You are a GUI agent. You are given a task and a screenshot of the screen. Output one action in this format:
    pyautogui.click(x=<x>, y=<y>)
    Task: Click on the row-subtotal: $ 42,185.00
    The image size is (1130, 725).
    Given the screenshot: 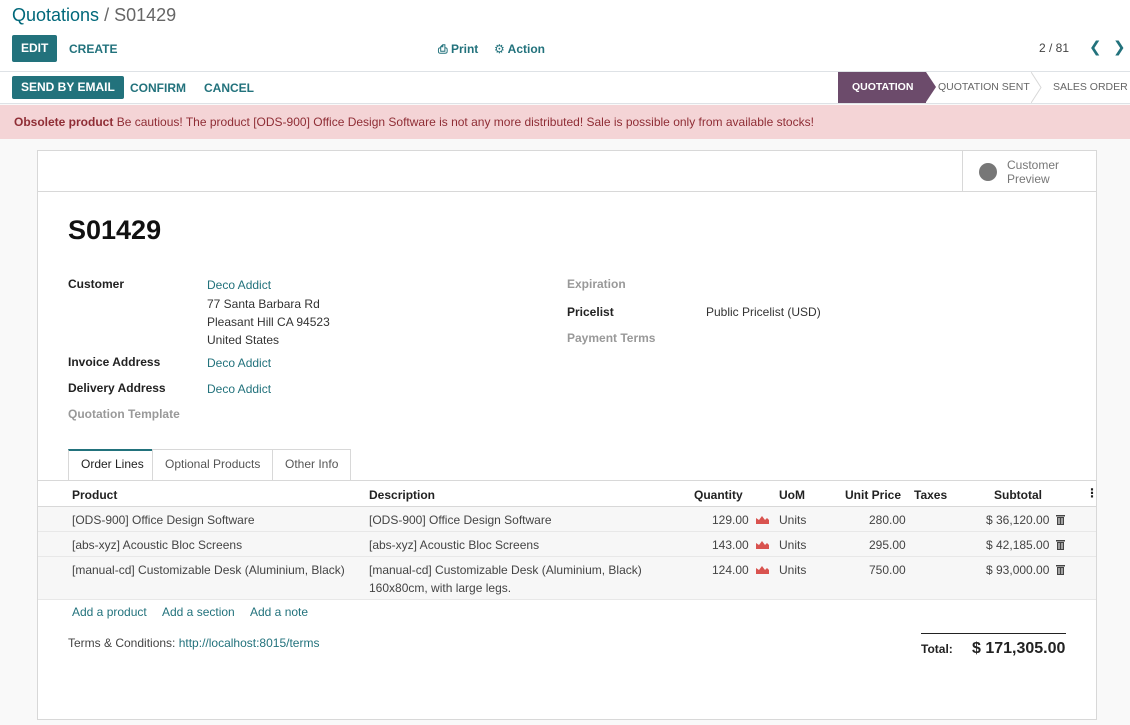 What is the action you would take?
    pyautogui.click(x=1018, y=545)
    